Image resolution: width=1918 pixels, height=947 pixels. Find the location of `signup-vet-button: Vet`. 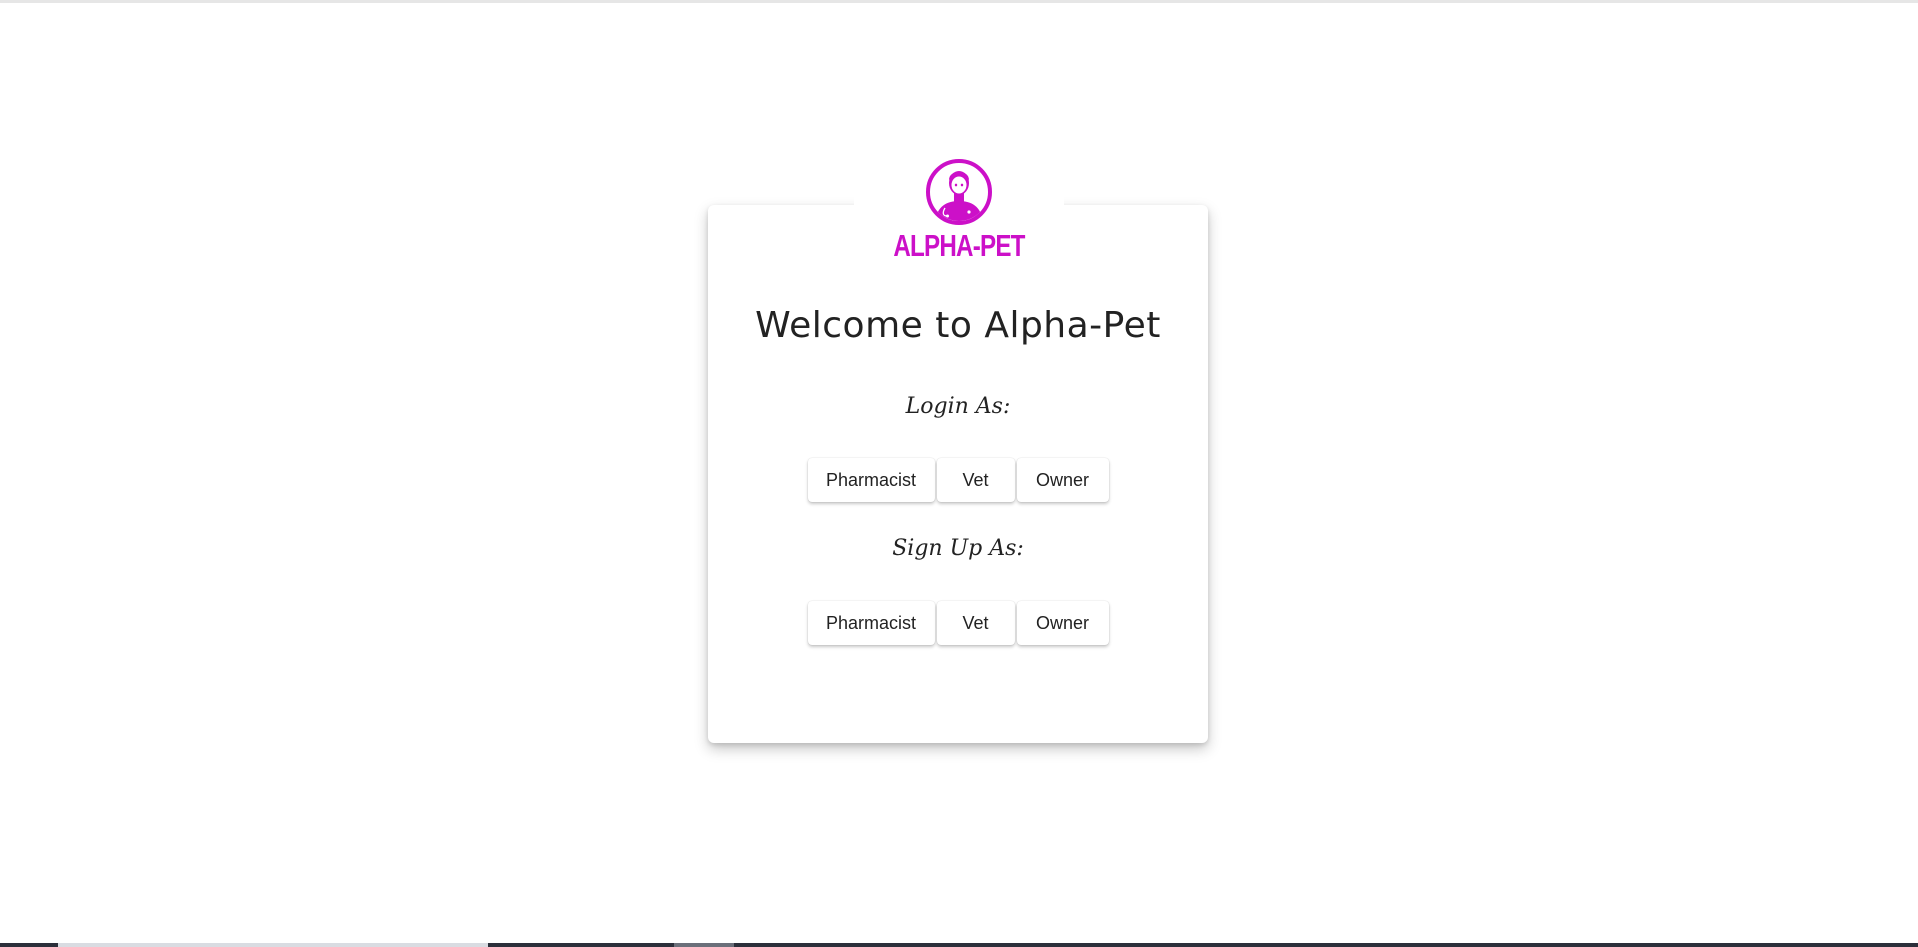

signup-vet-button: Vet is located at coordinates (975, 623).